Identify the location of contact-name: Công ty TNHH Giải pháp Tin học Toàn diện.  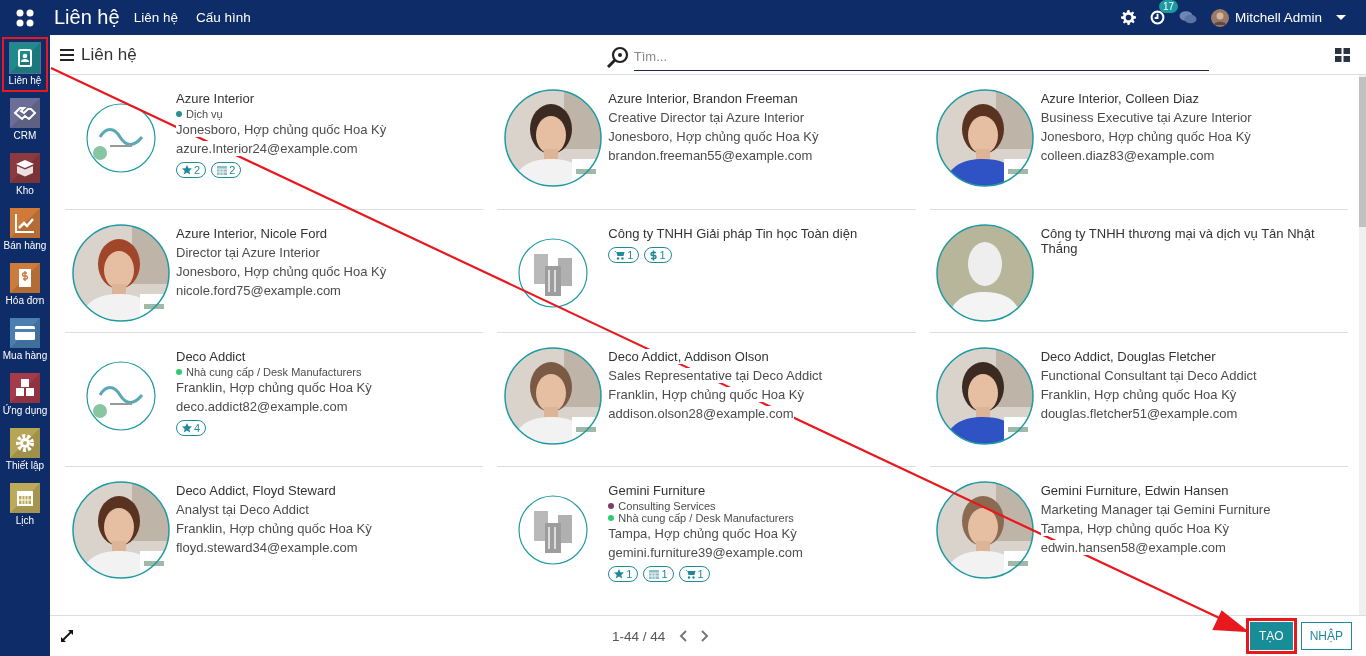
(733, 233).